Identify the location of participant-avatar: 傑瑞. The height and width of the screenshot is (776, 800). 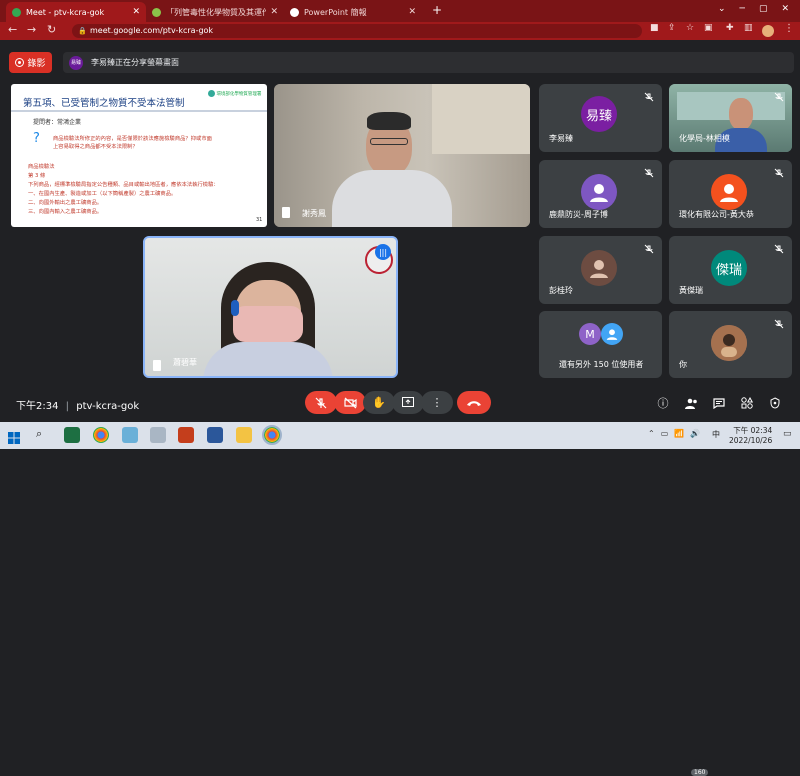
(729, 268).